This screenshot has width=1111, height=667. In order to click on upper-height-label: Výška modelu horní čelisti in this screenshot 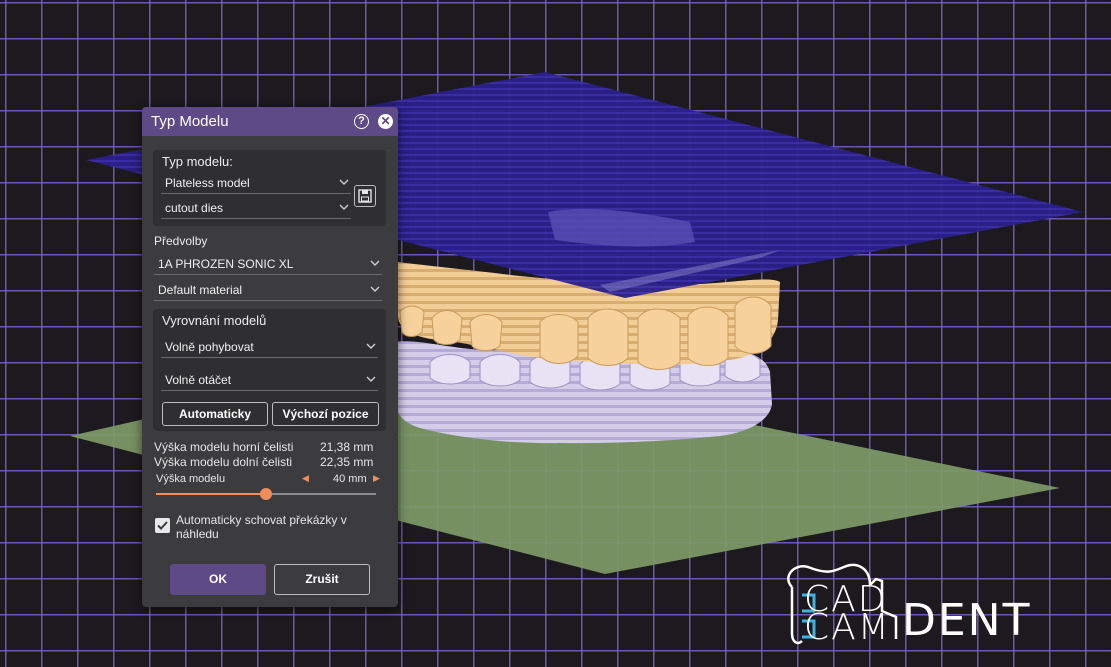, I will do `click(224, 447)`.